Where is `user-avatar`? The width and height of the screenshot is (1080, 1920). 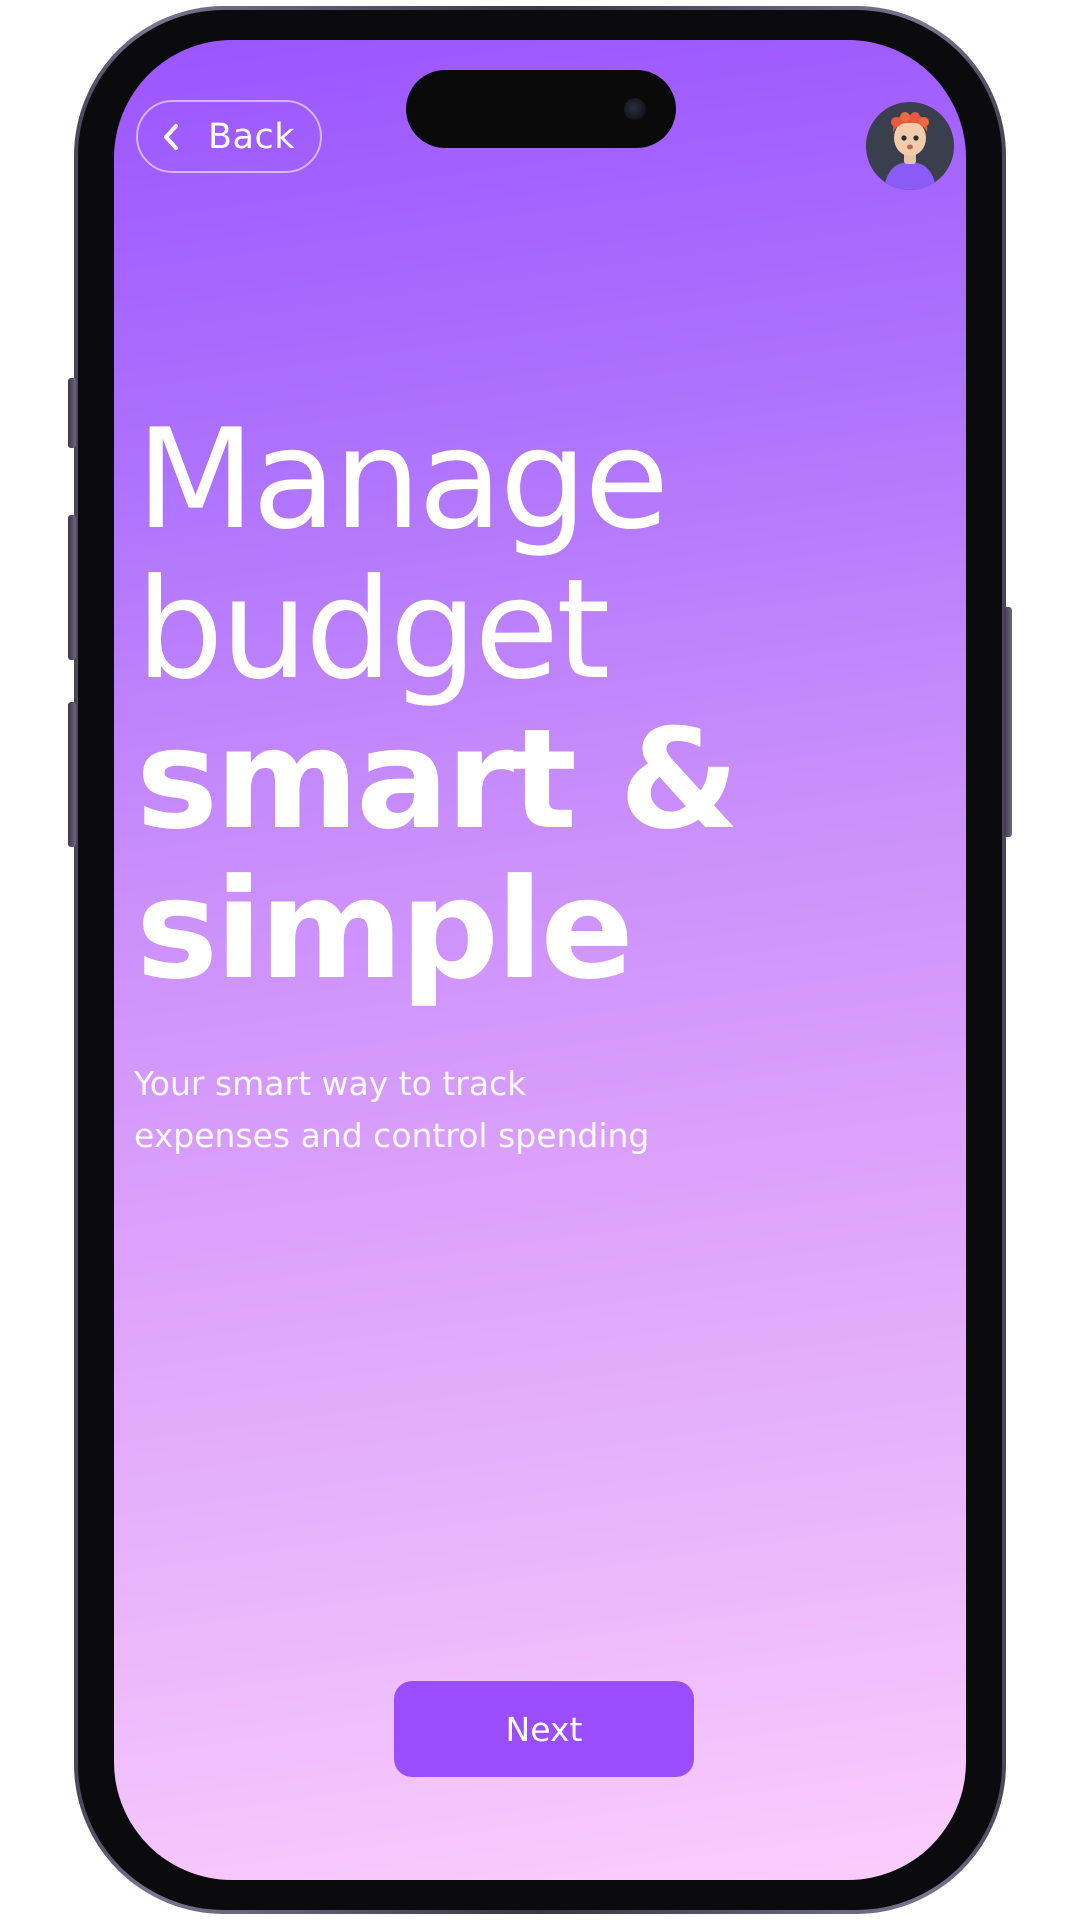
user-avatar is located at coordinates (910, 146).